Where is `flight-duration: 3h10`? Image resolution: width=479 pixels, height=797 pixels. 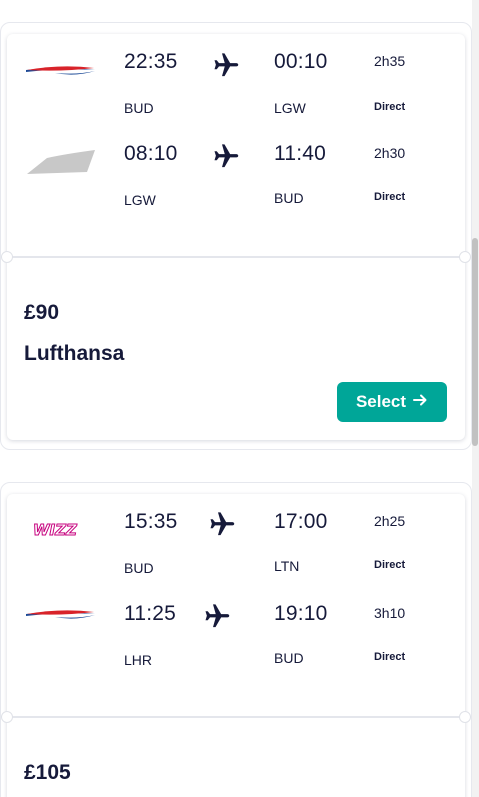 flight-duration: 3h10 is located at coordinates (390, 613).